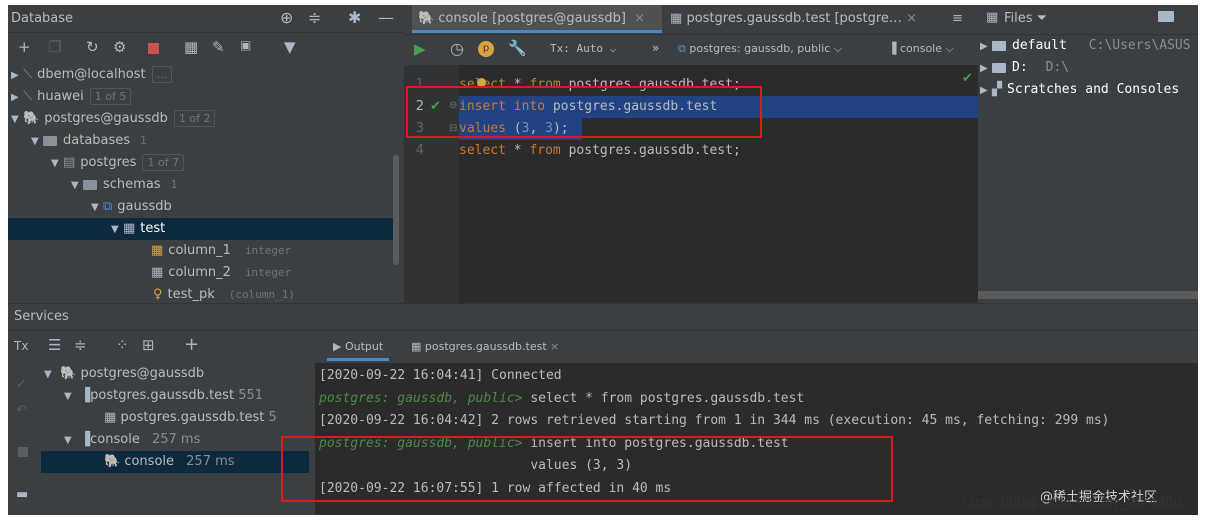 Image resolution: width=1213 pixels, height=524 pixels. I want to click on tab-table: ▦ postgres.gaussdb.test [postgre… ×, so click(811, 19).